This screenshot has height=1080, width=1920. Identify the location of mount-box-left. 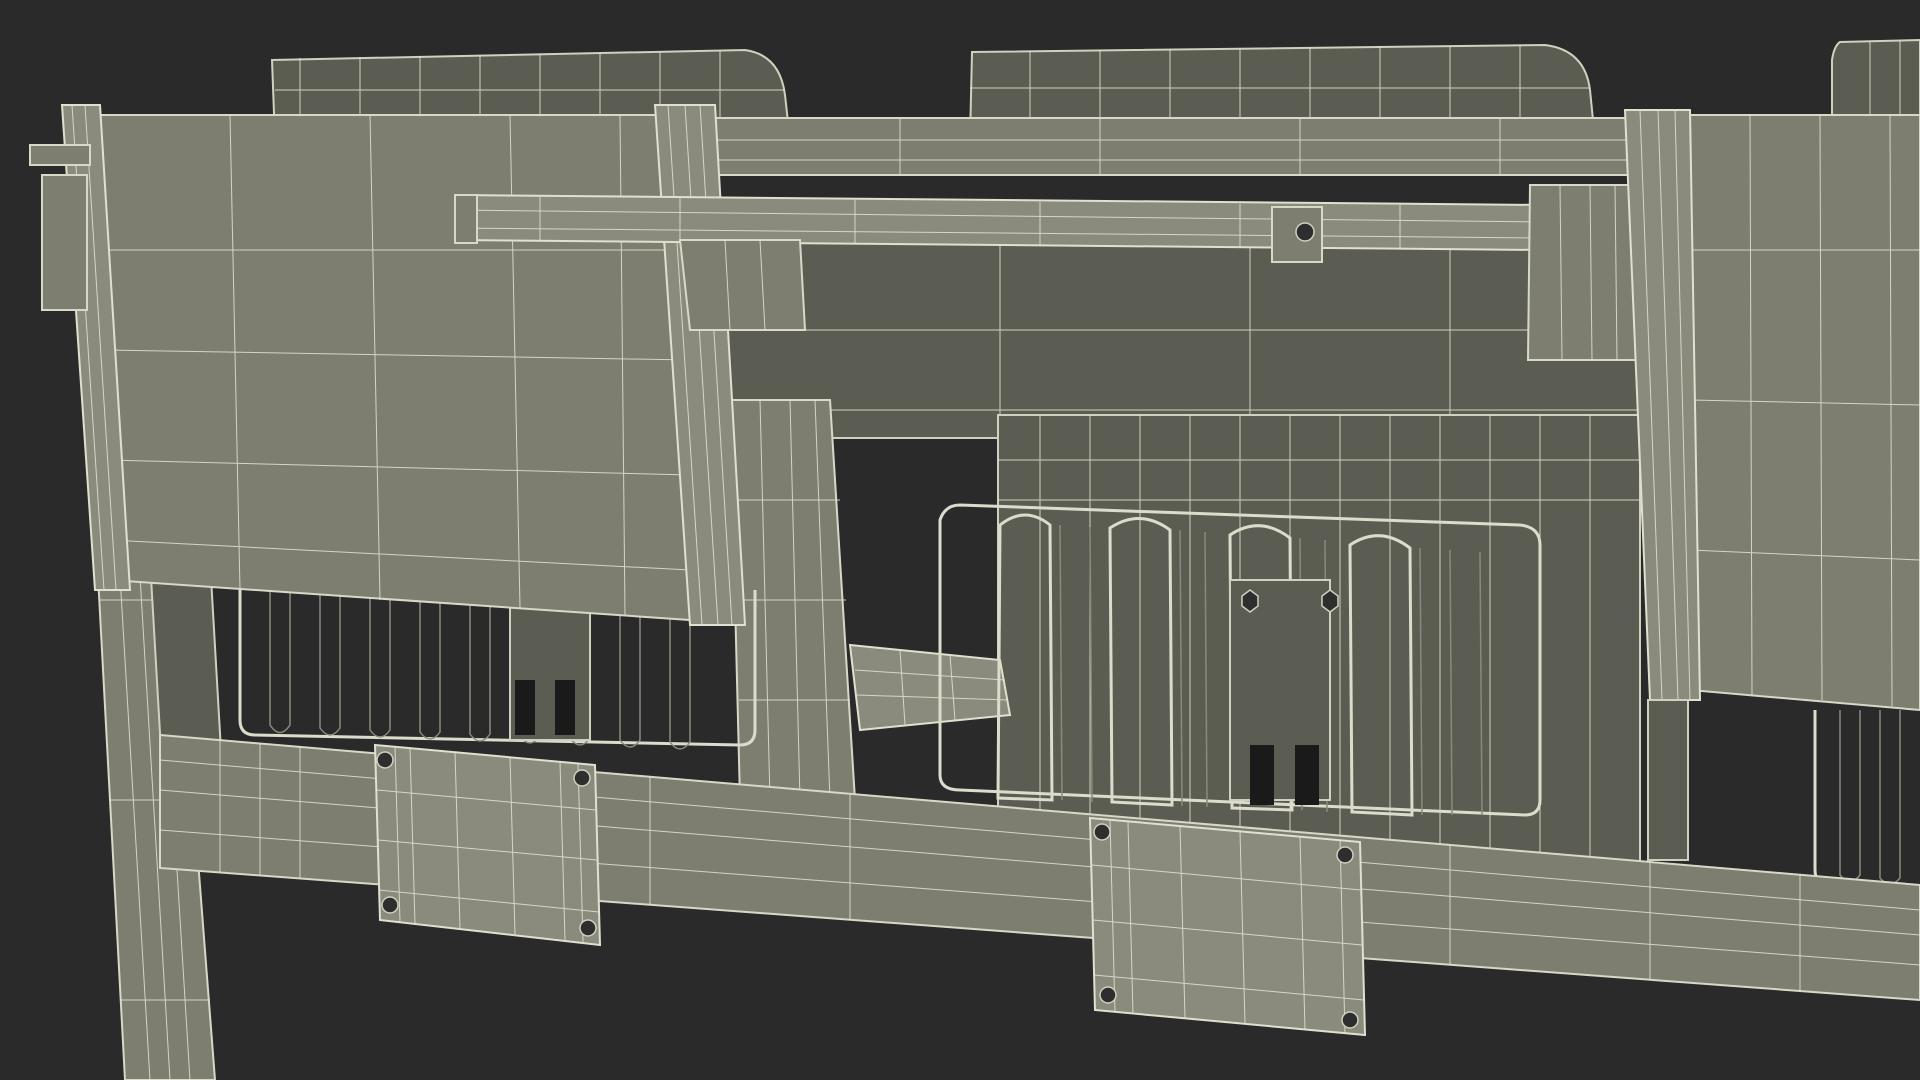
(487, 845).